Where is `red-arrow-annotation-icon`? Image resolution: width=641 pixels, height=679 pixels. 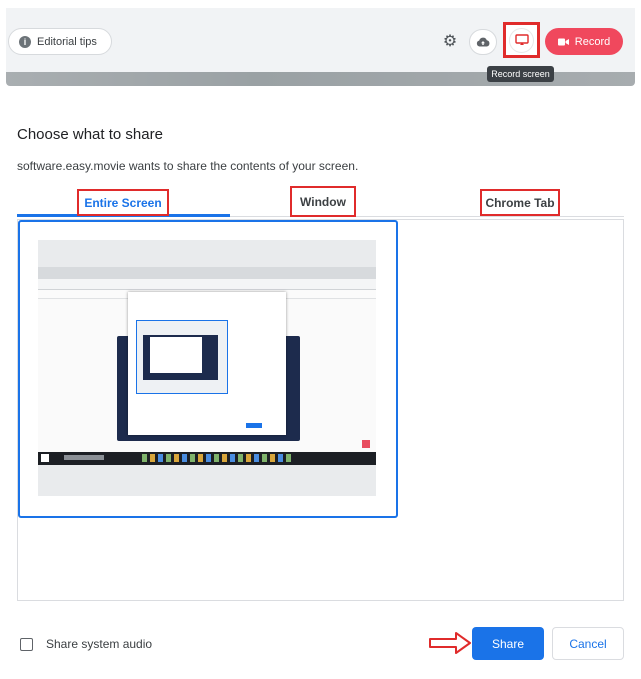
red-arrow-annotation-icon is located at coordinates (450, 643).